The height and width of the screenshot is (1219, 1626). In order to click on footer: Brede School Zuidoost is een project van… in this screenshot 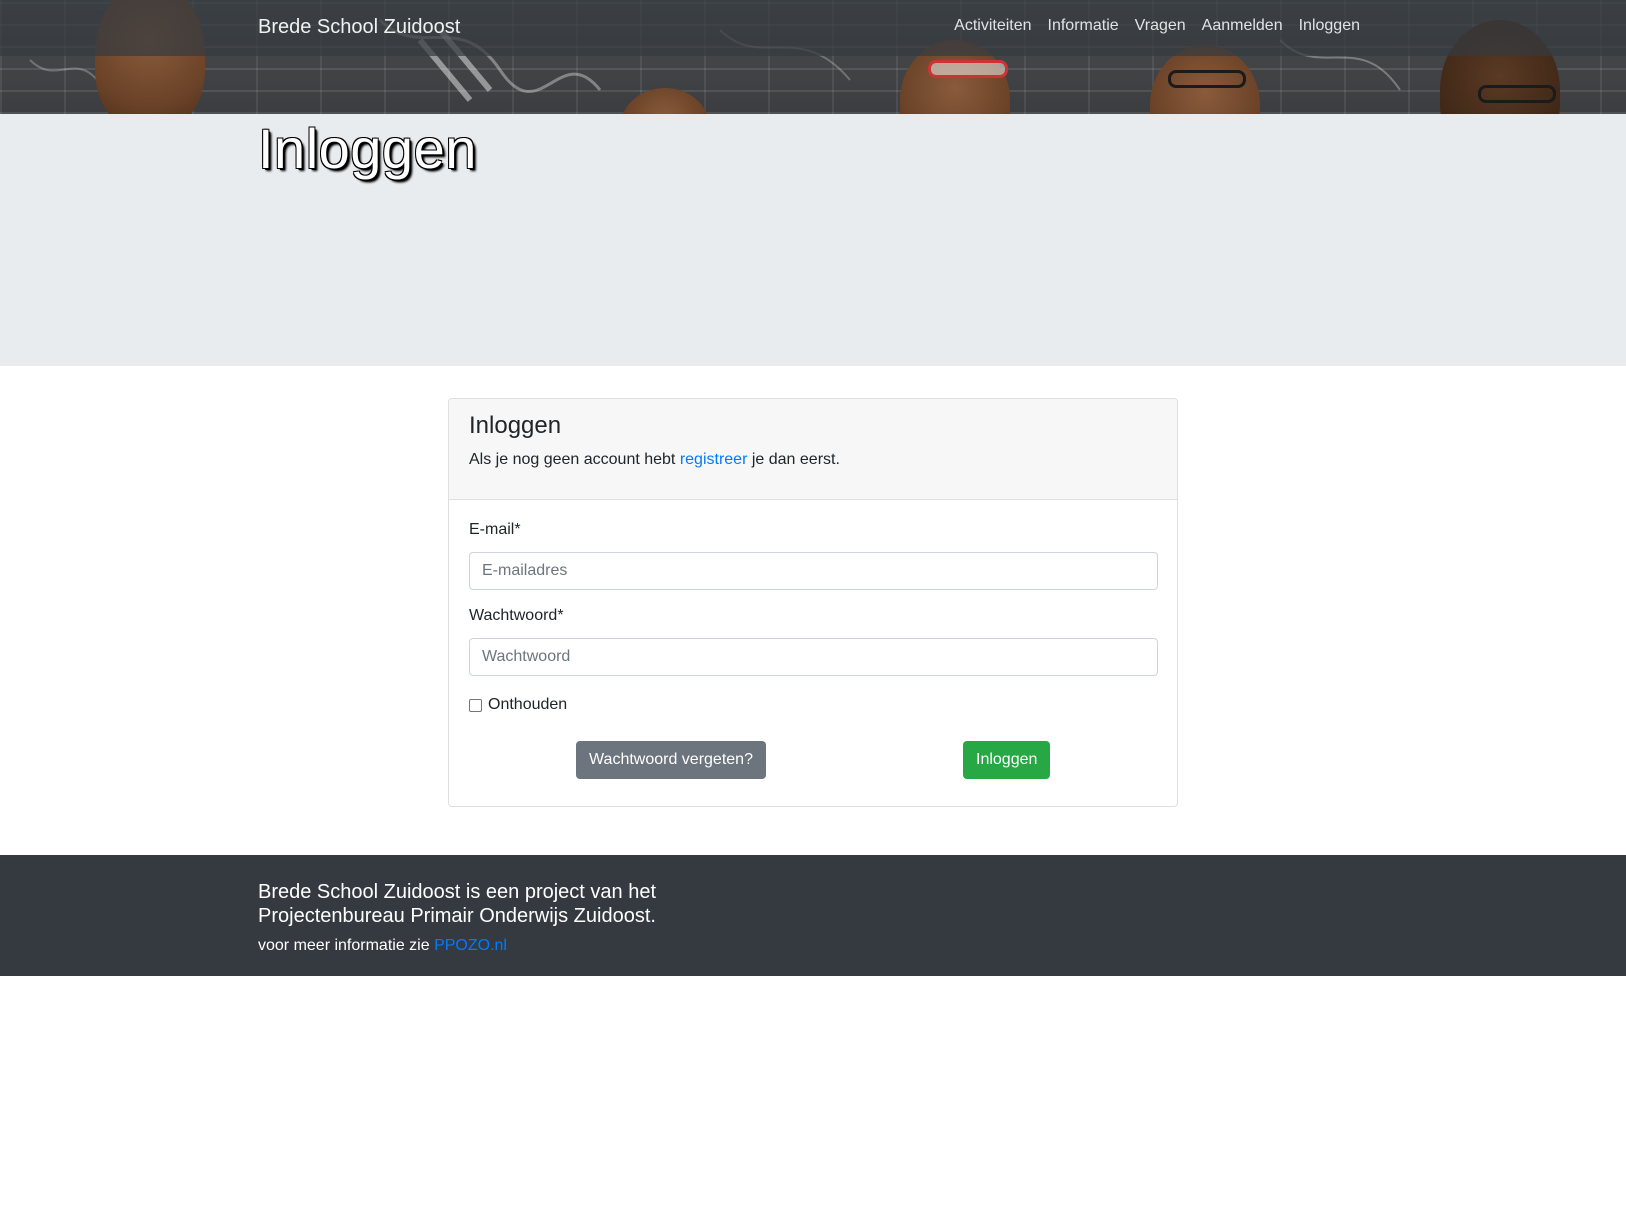, I will do `click(813, 915)`.